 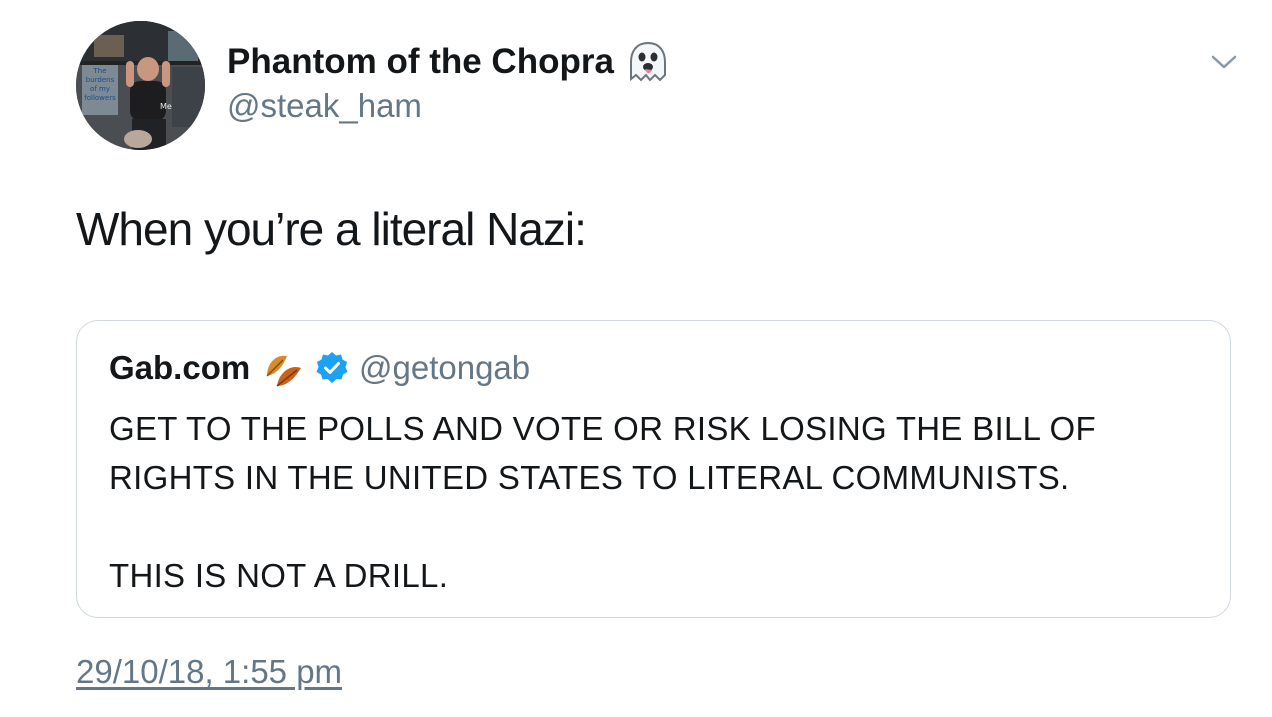 I want to click on quoted-author-name: Gab.com, so click(x=179, y=368).